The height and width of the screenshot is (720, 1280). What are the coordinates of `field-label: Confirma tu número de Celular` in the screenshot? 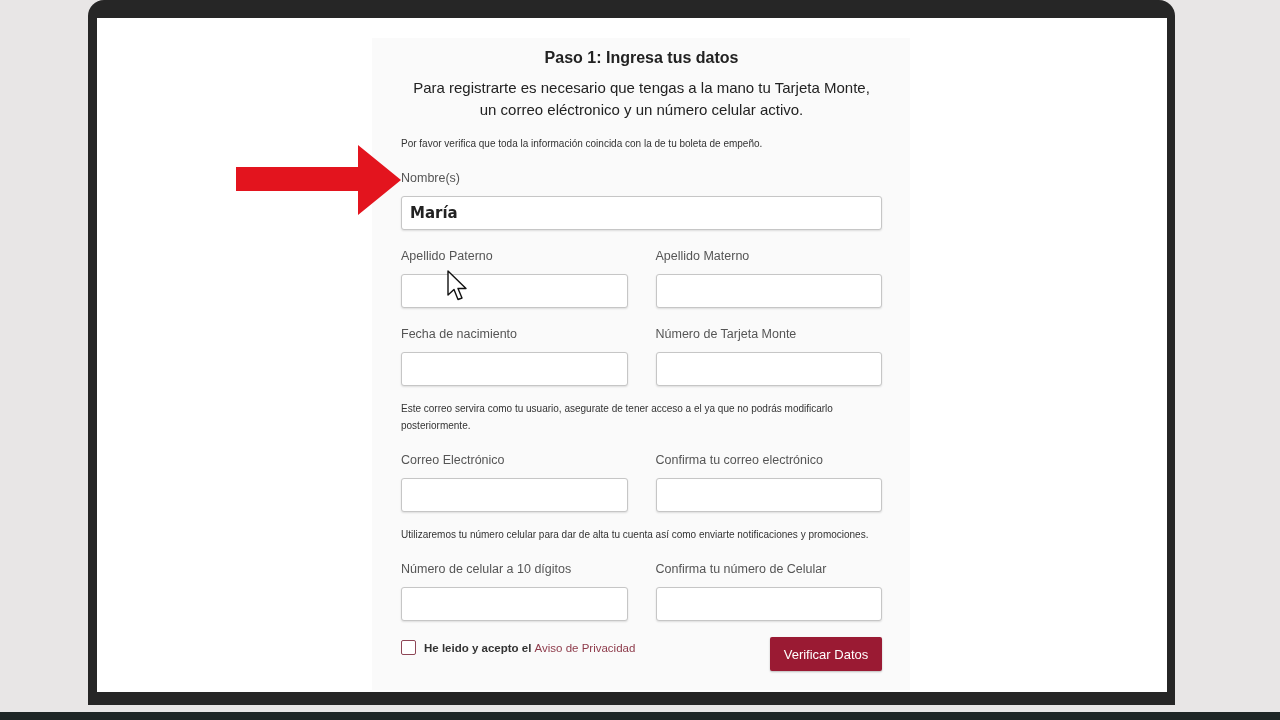 It's located at (741, 569).